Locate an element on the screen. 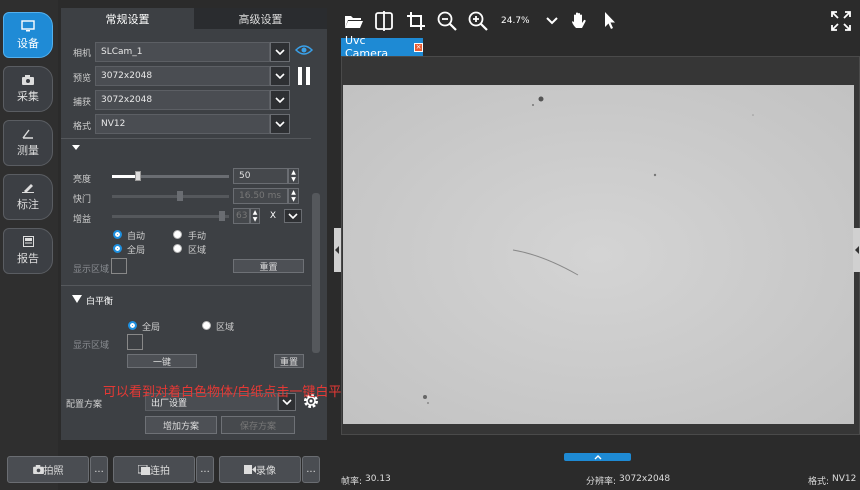 The image size is (860, 490). split-view-icon is located at coordinates (384, 21).